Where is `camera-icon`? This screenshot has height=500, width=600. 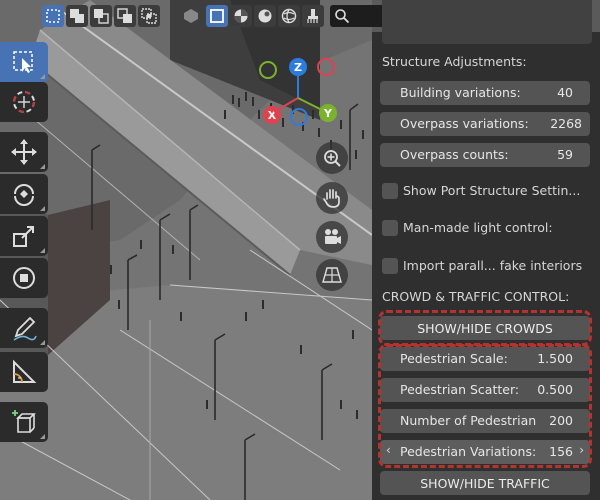 camera-icon is located at coordinates (333, 236).